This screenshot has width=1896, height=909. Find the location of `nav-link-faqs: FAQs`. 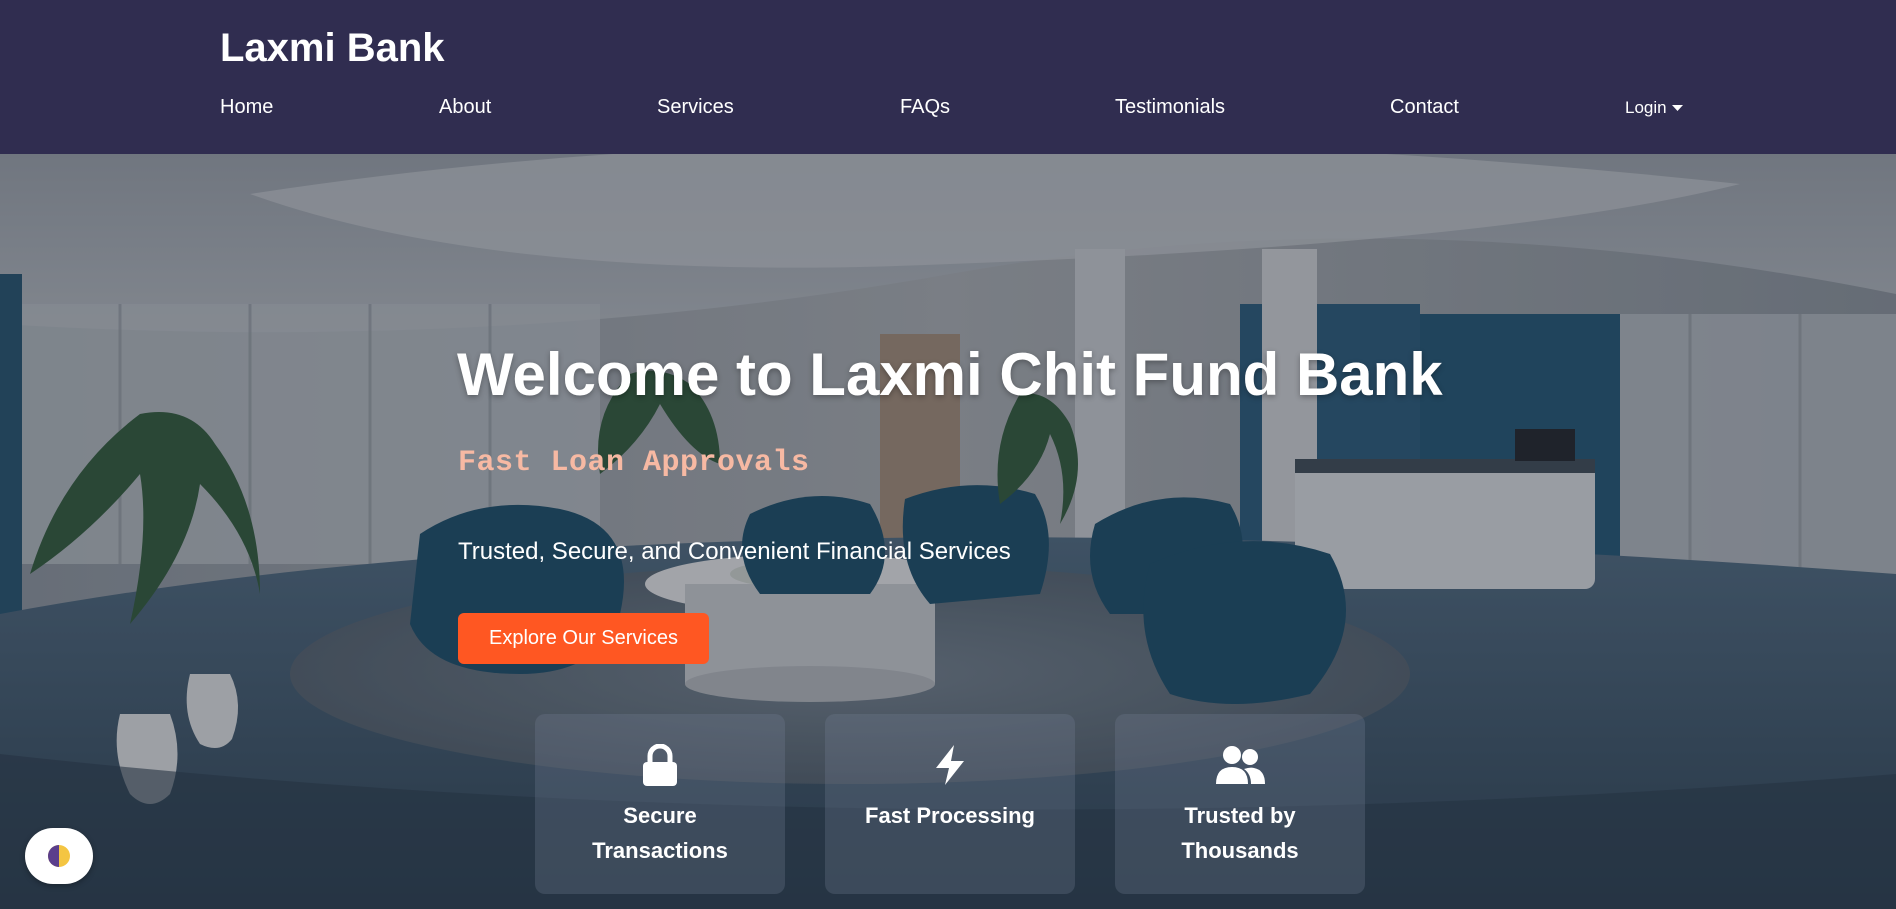

nav-link-faqs: FAQs is located at coordinates (925, 107).